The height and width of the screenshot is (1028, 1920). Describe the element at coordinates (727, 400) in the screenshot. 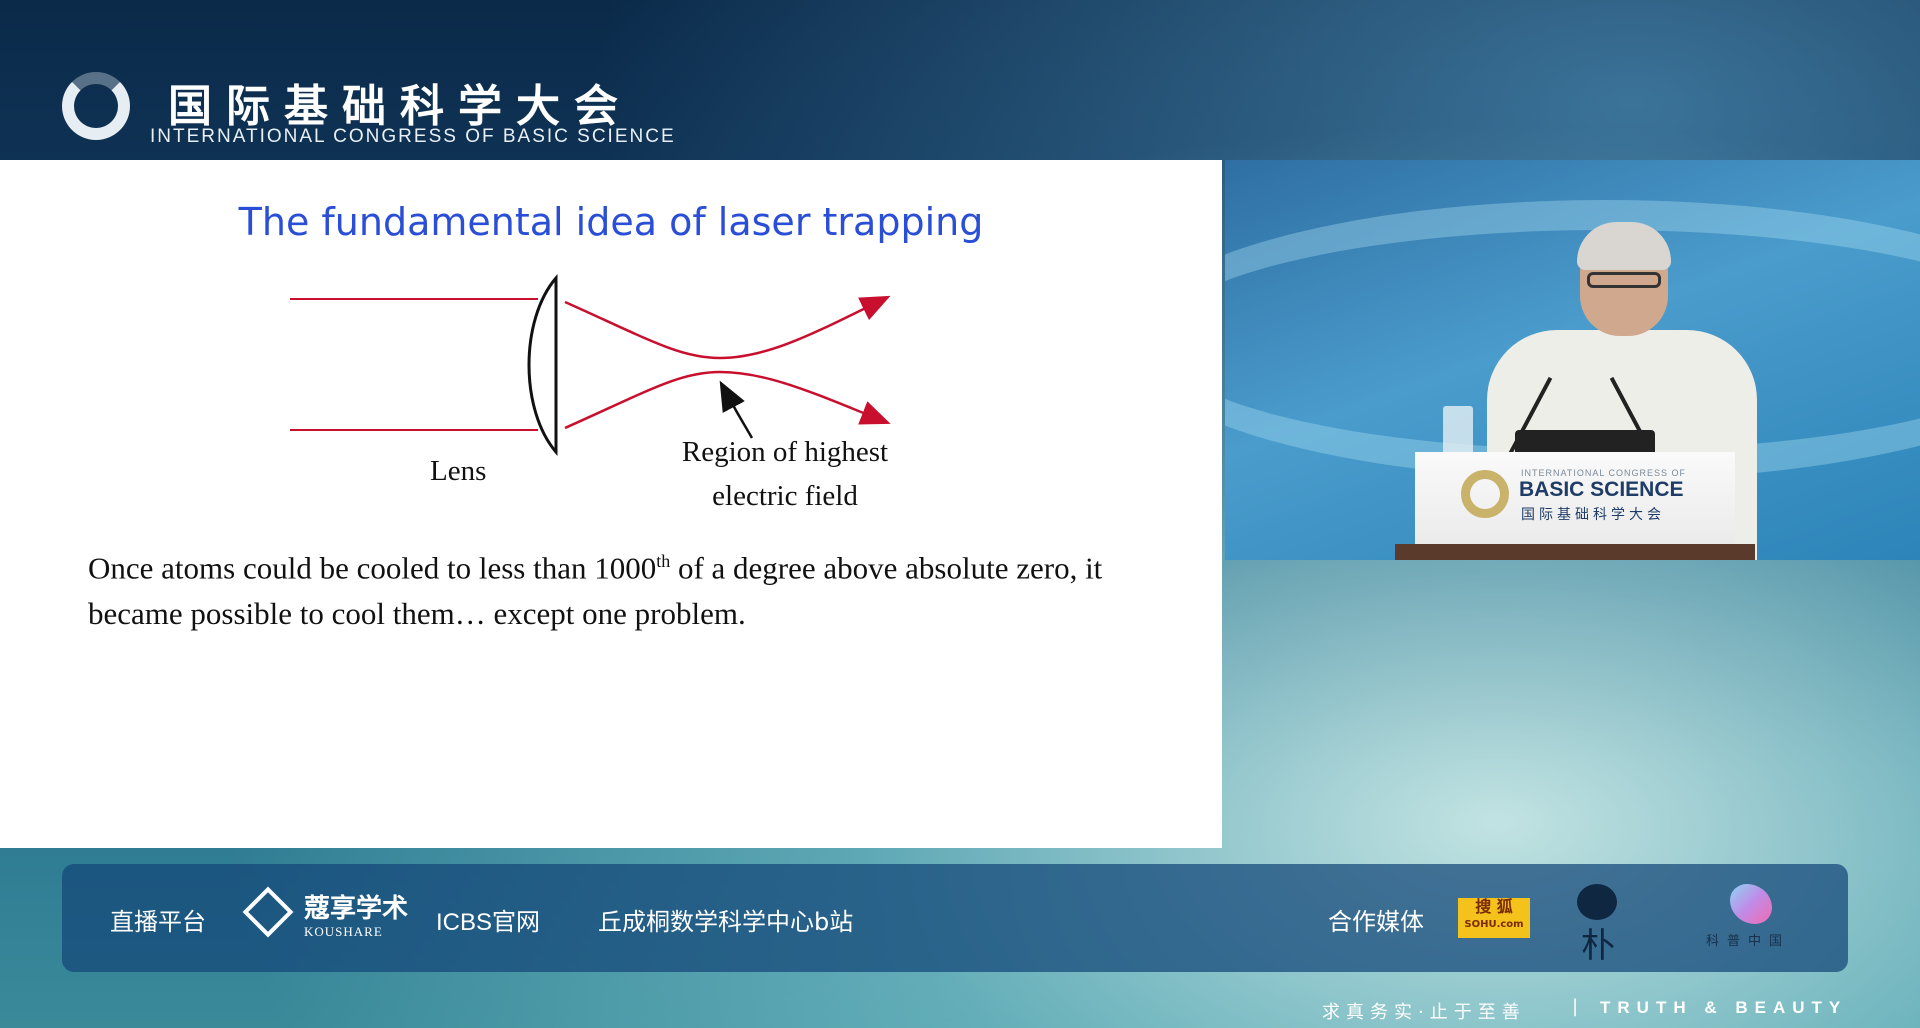

I see `focused-beam-bottom` at that location.